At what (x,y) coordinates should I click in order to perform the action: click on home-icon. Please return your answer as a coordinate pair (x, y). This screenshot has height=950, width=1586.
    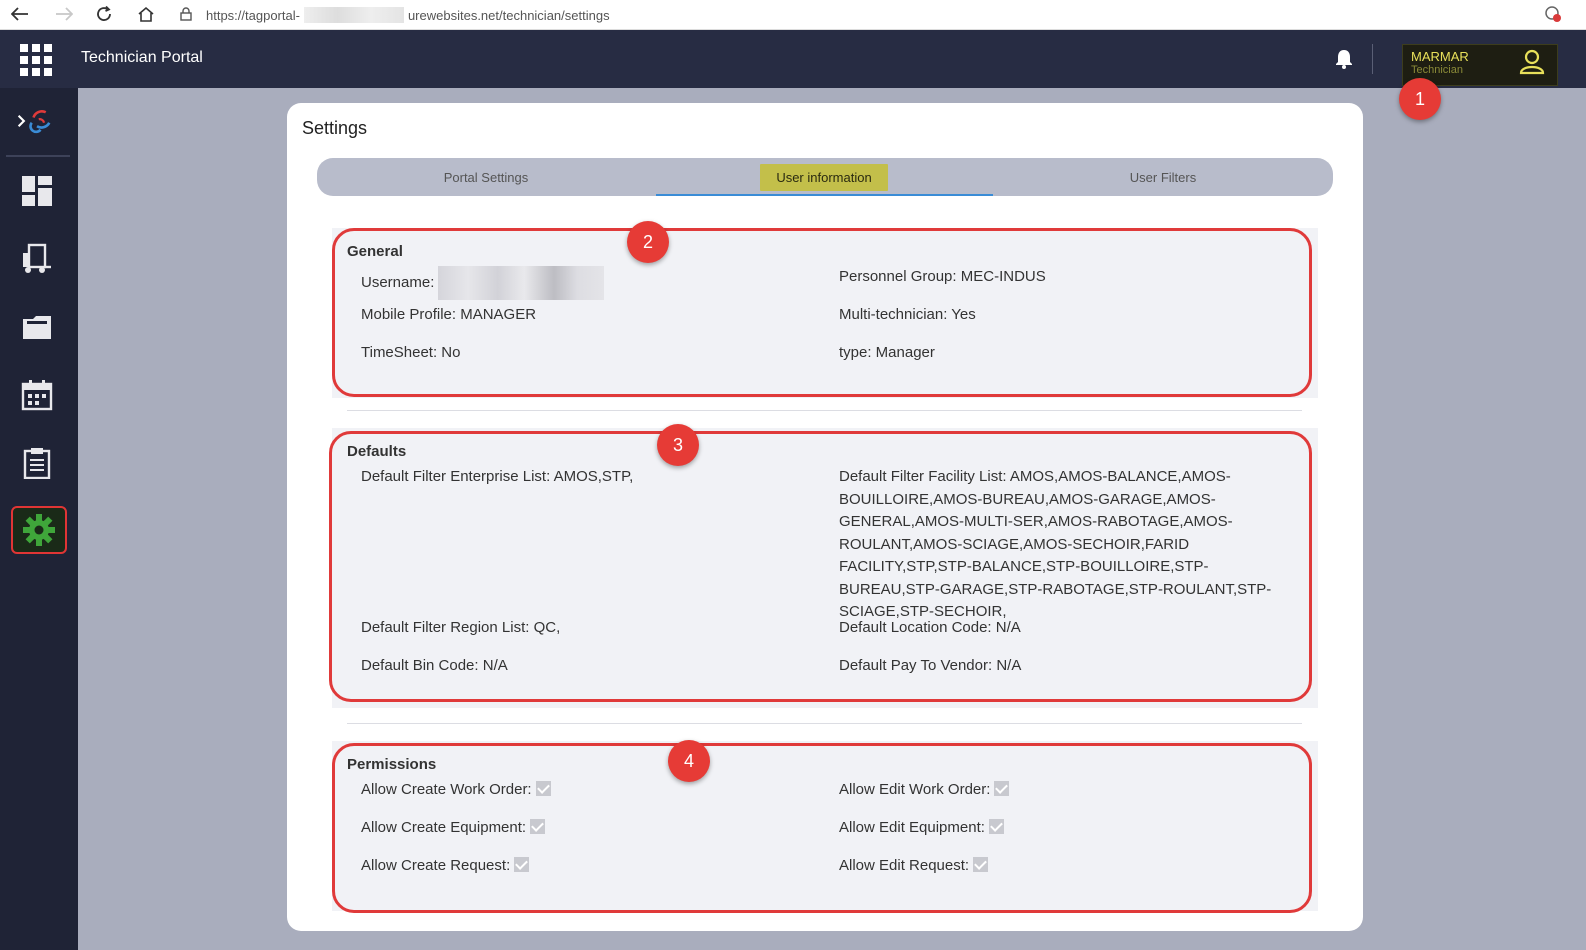
    Looking at the image, I should click on (146, 14).